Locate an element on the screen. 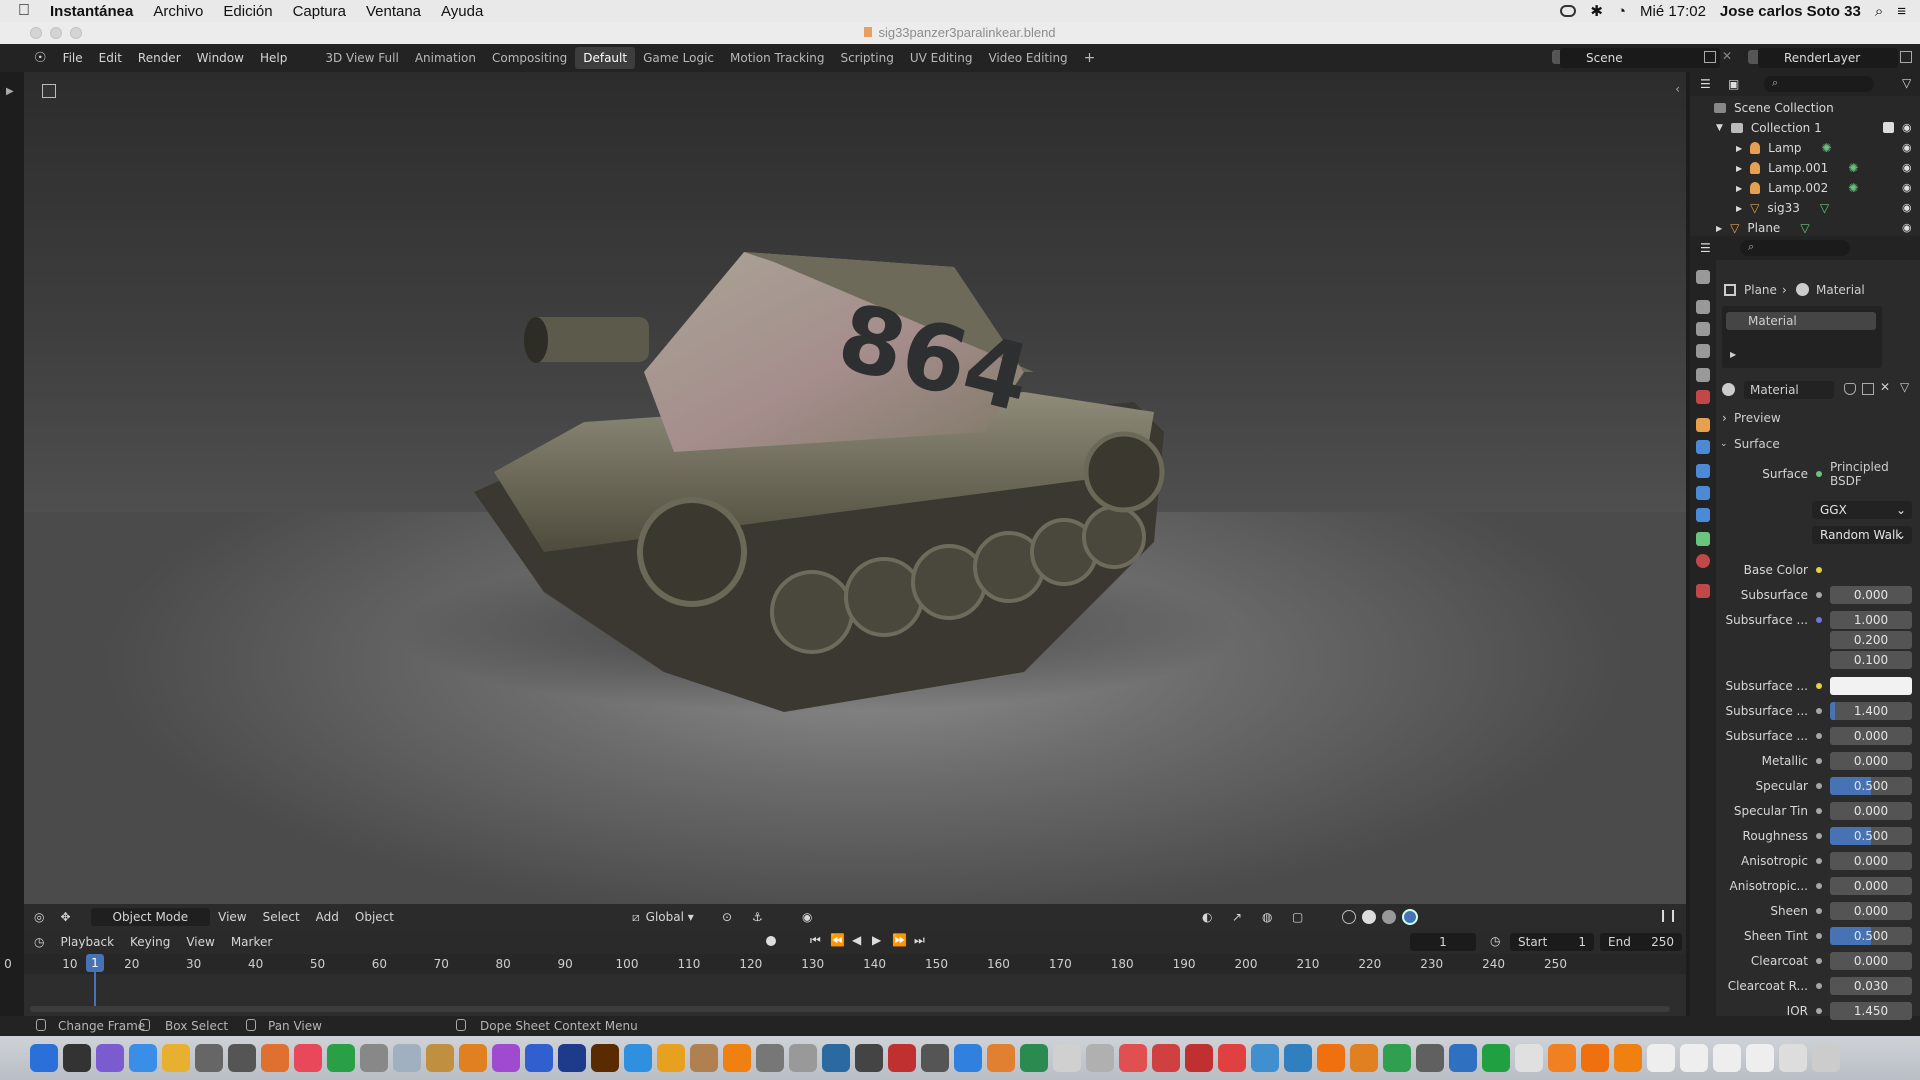  outliner-item-plane: ▶ ▽ Plane ▽ ◉ is located at coordinates (1805, 228).